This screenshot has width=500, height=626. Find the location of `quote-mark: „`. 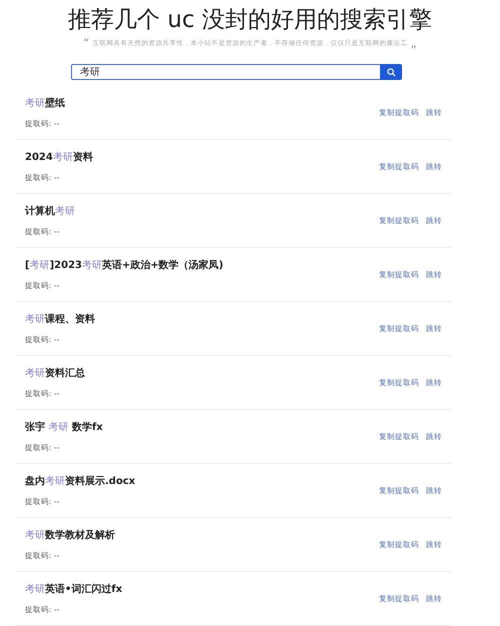

quote-mark: „ is located at coordinates (413, 43).